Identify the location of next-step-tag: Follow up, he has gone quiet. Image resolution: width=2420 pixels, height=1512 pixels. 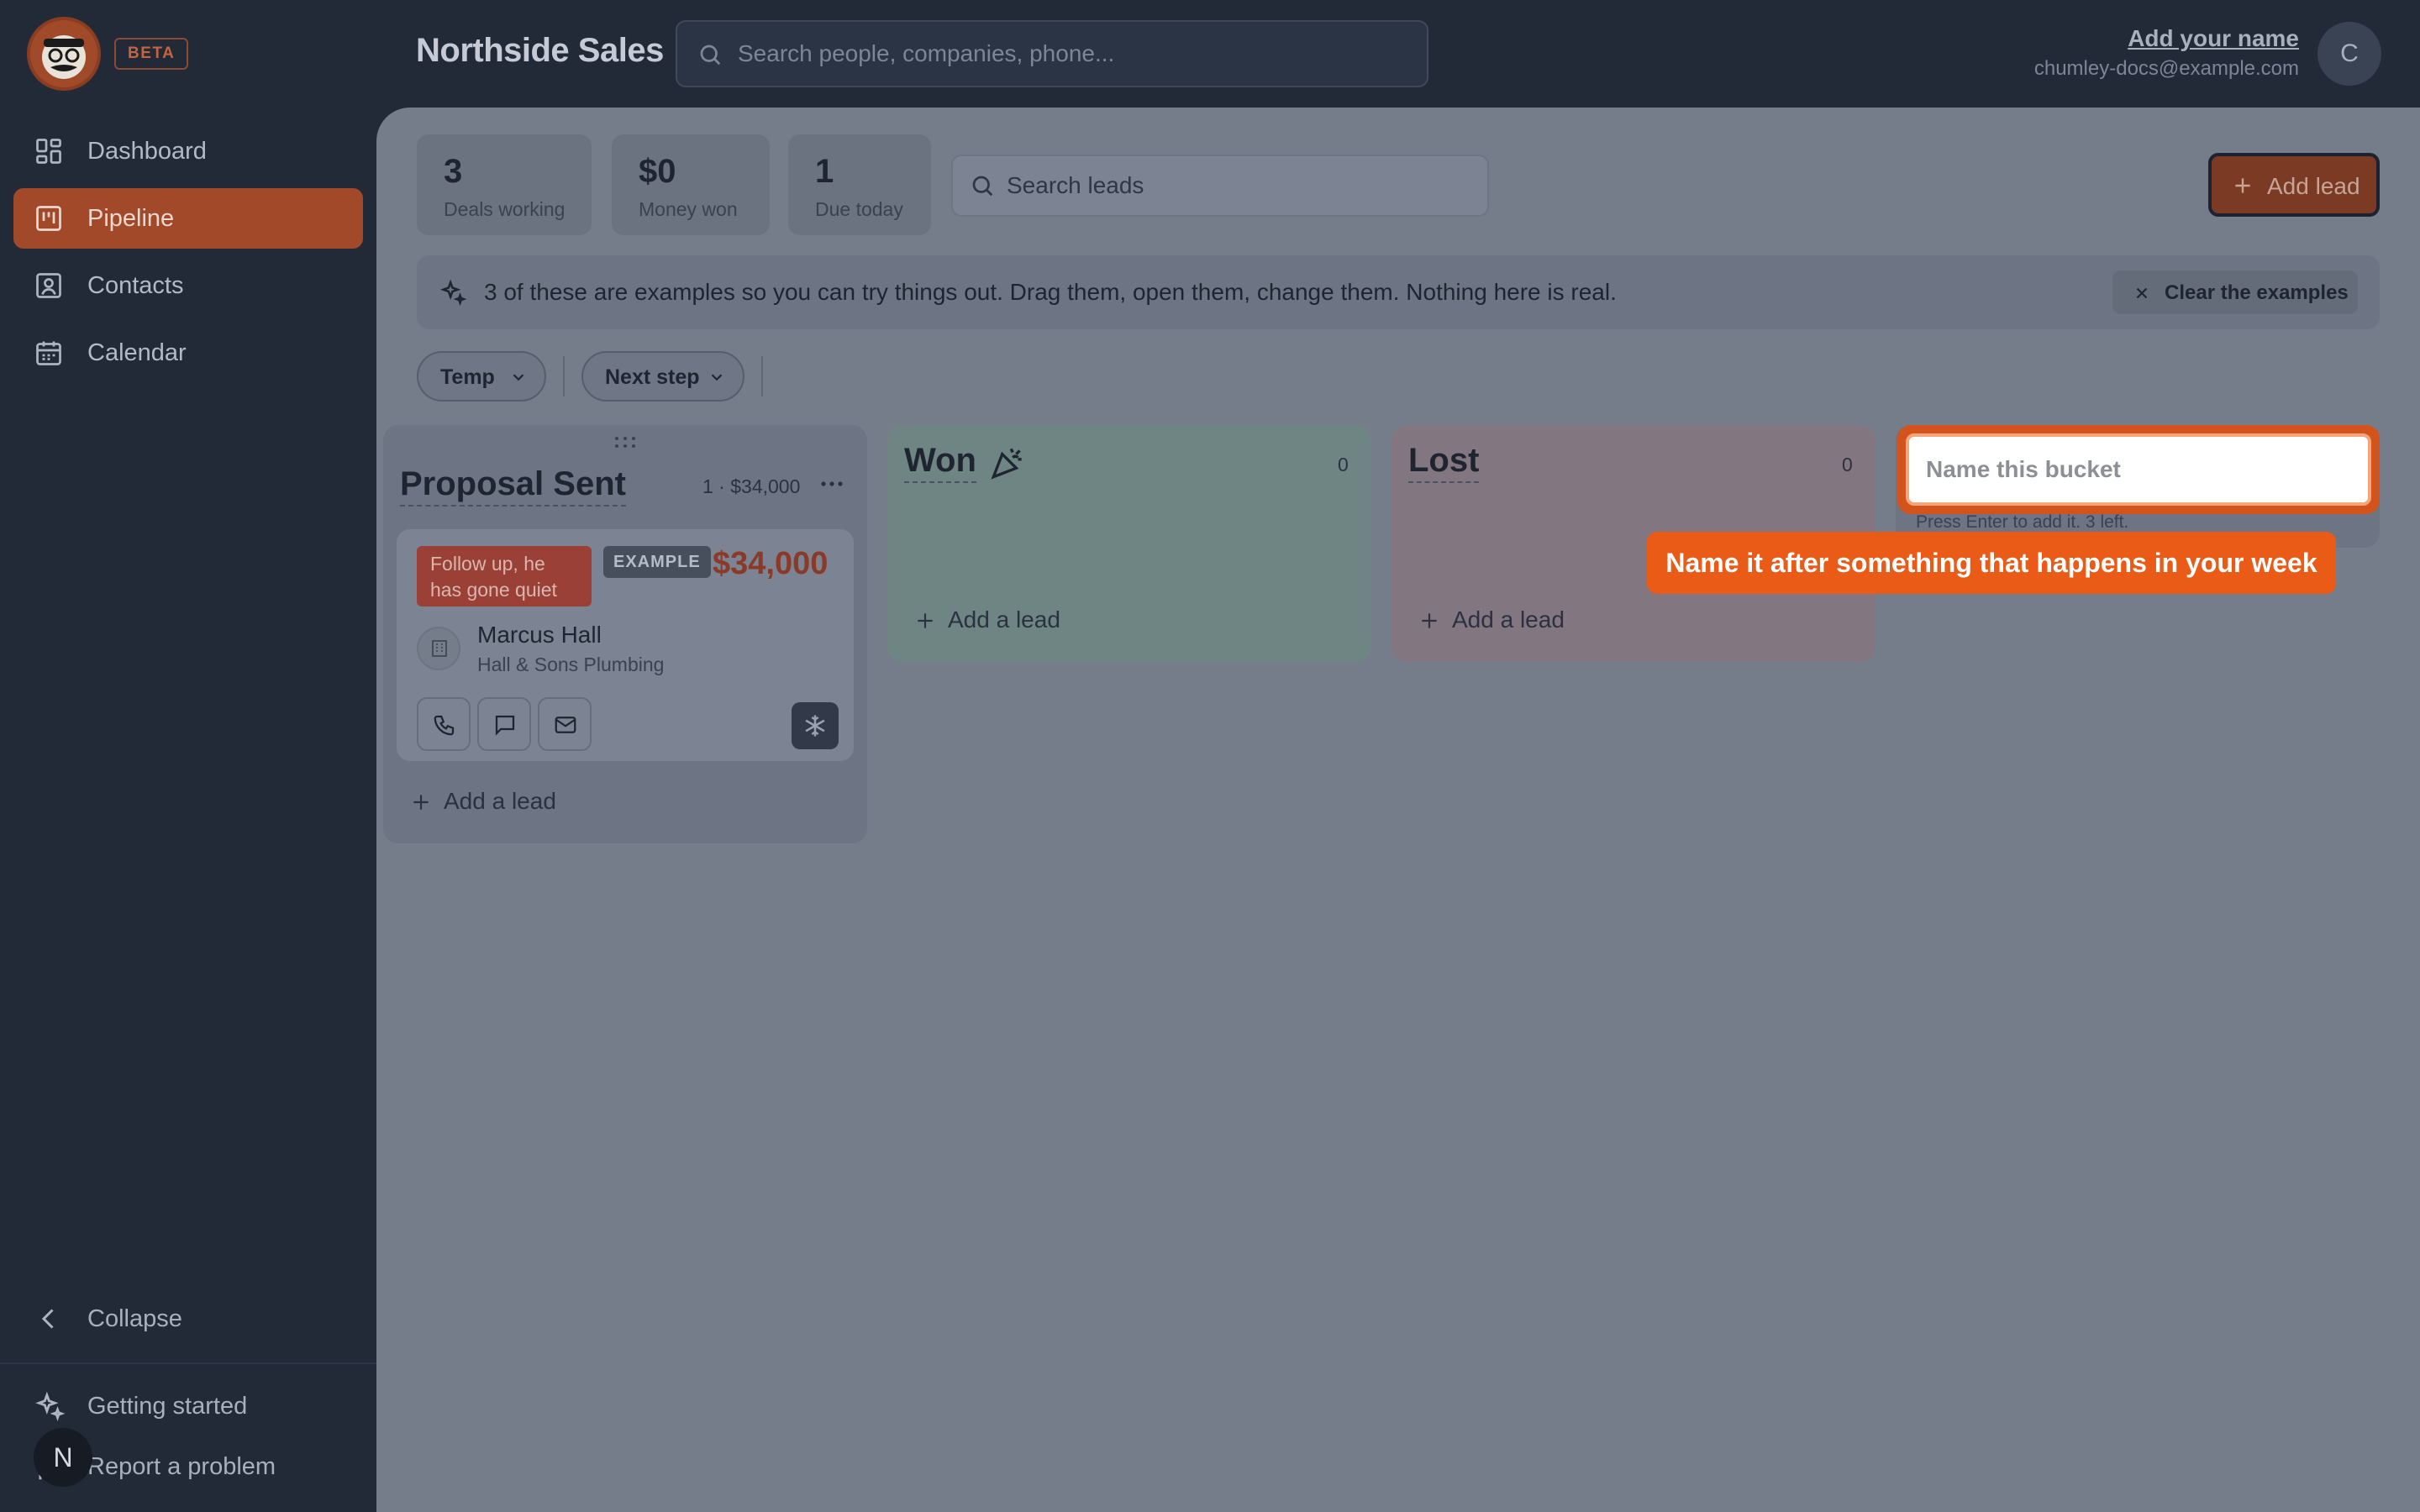
(505, 576).